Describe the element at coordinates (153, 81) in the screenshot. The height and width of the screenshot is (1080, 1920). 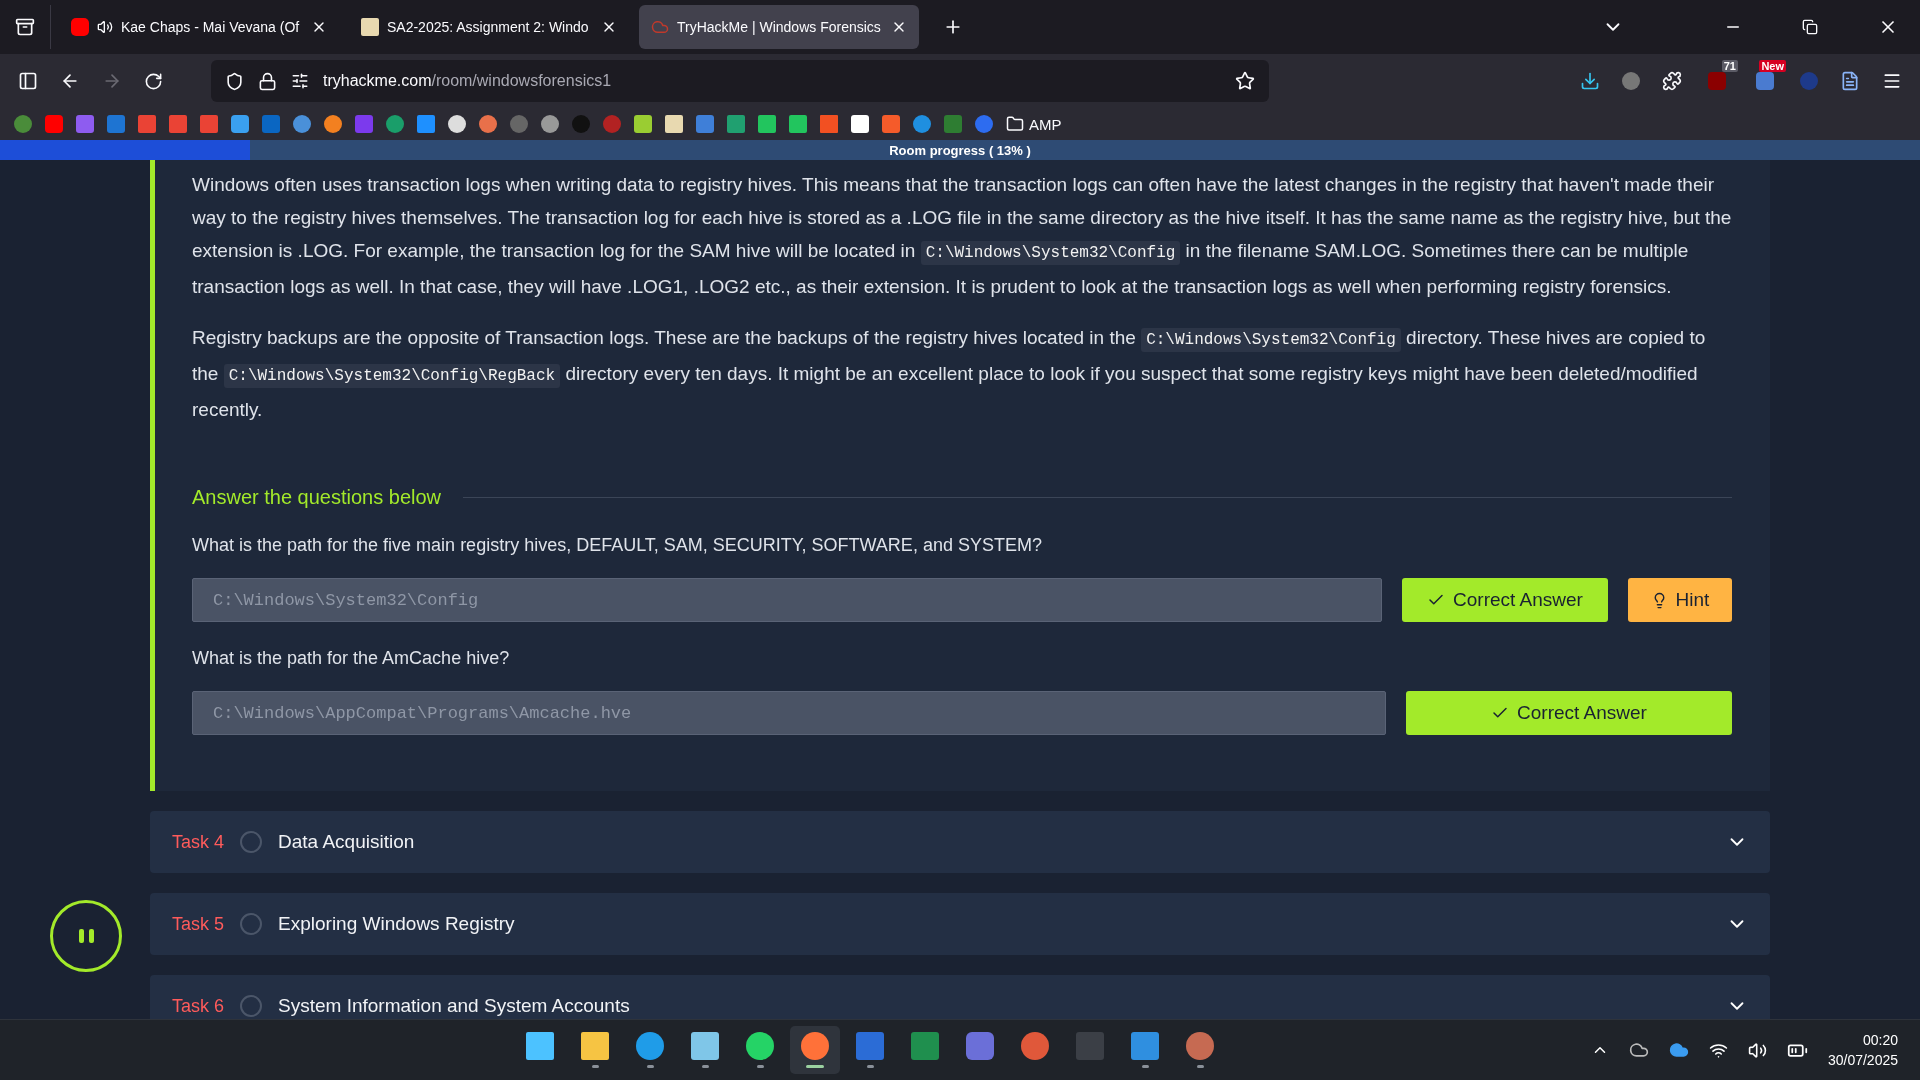
I see `reload-icon` at that location.